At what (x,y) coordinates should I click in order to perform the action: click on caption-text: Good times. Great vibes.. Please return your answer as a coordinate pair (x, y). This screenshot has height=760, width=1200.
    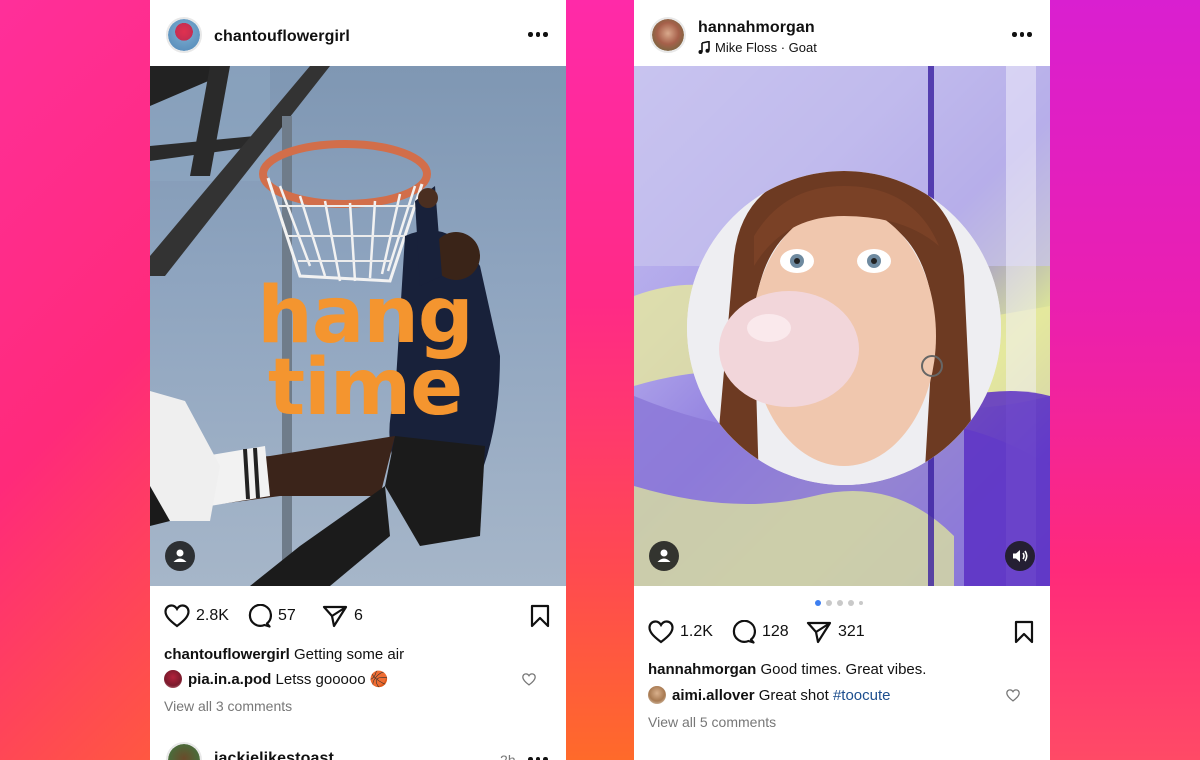
    Looking at the image, I should click on (843, 669).